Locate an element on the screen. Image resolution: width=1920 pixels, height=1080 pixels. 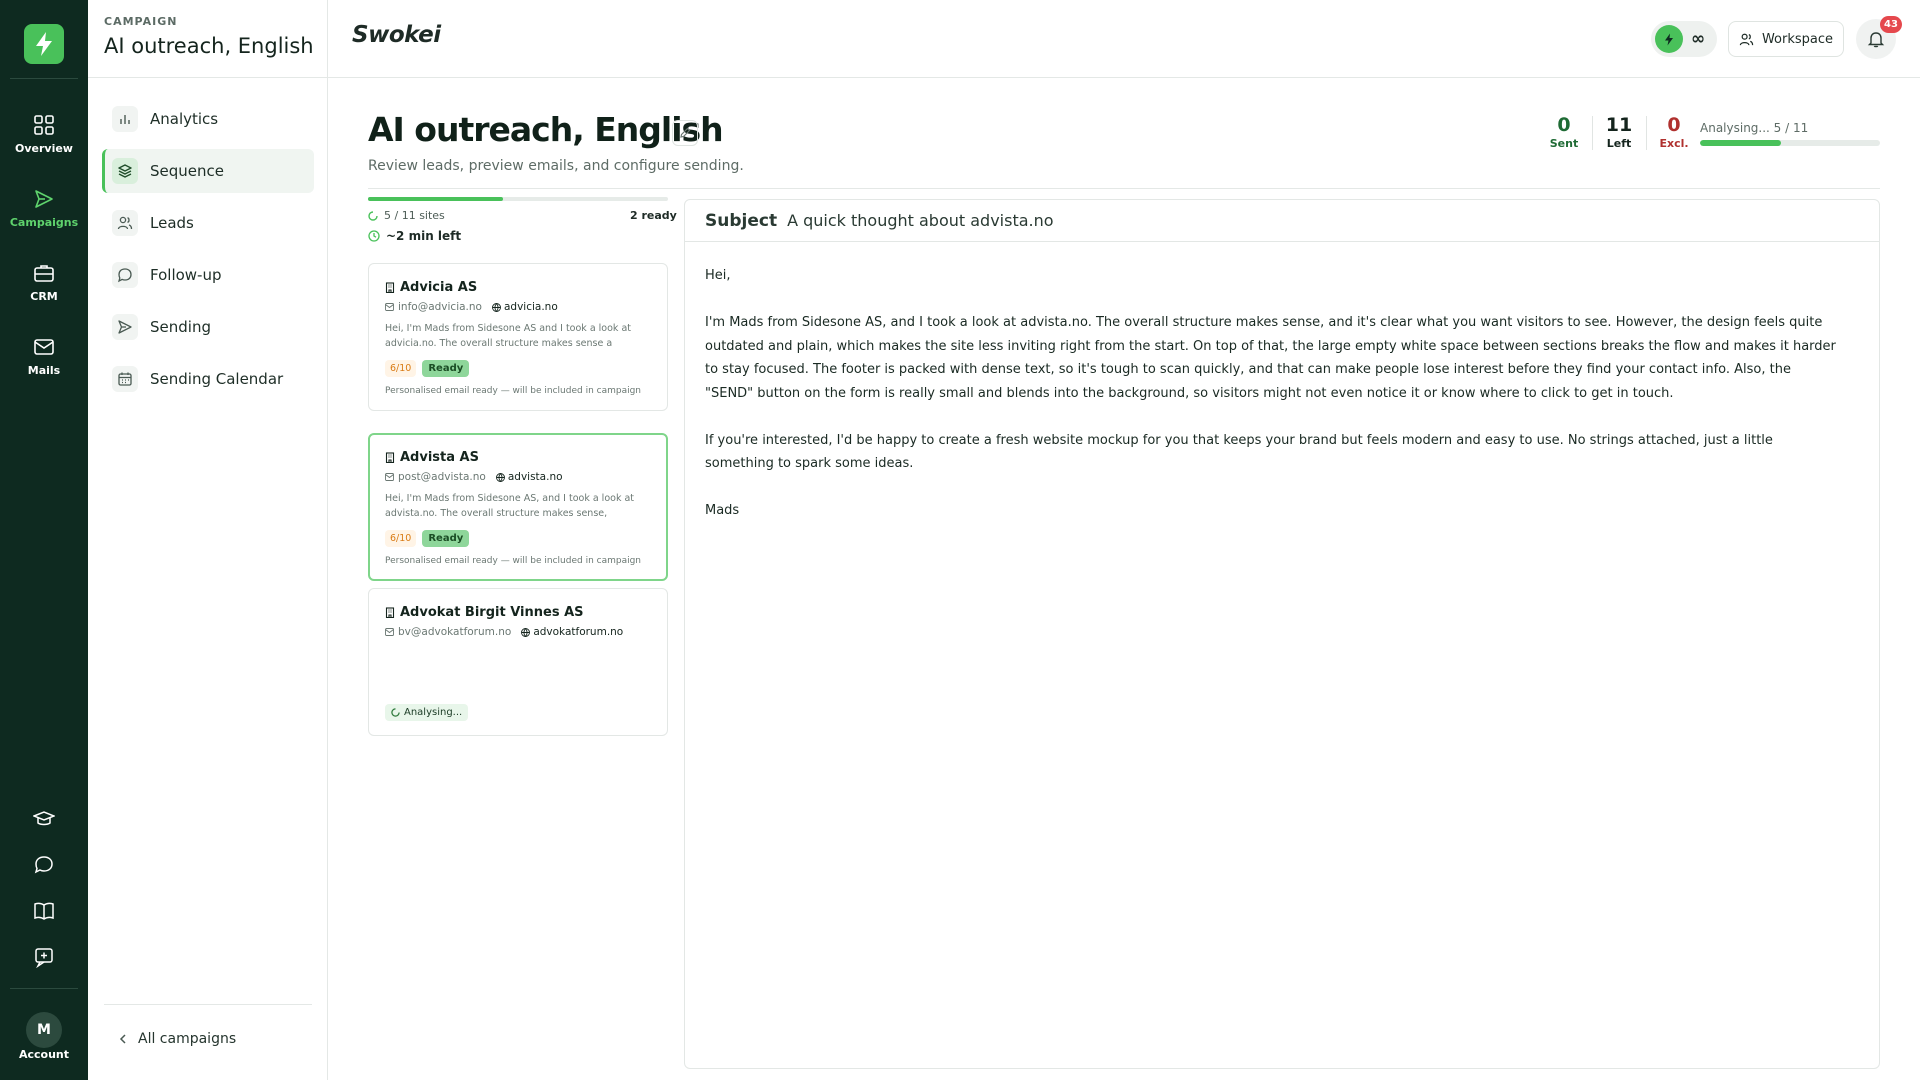
calendar-icon is located at coordinates (125, 379).